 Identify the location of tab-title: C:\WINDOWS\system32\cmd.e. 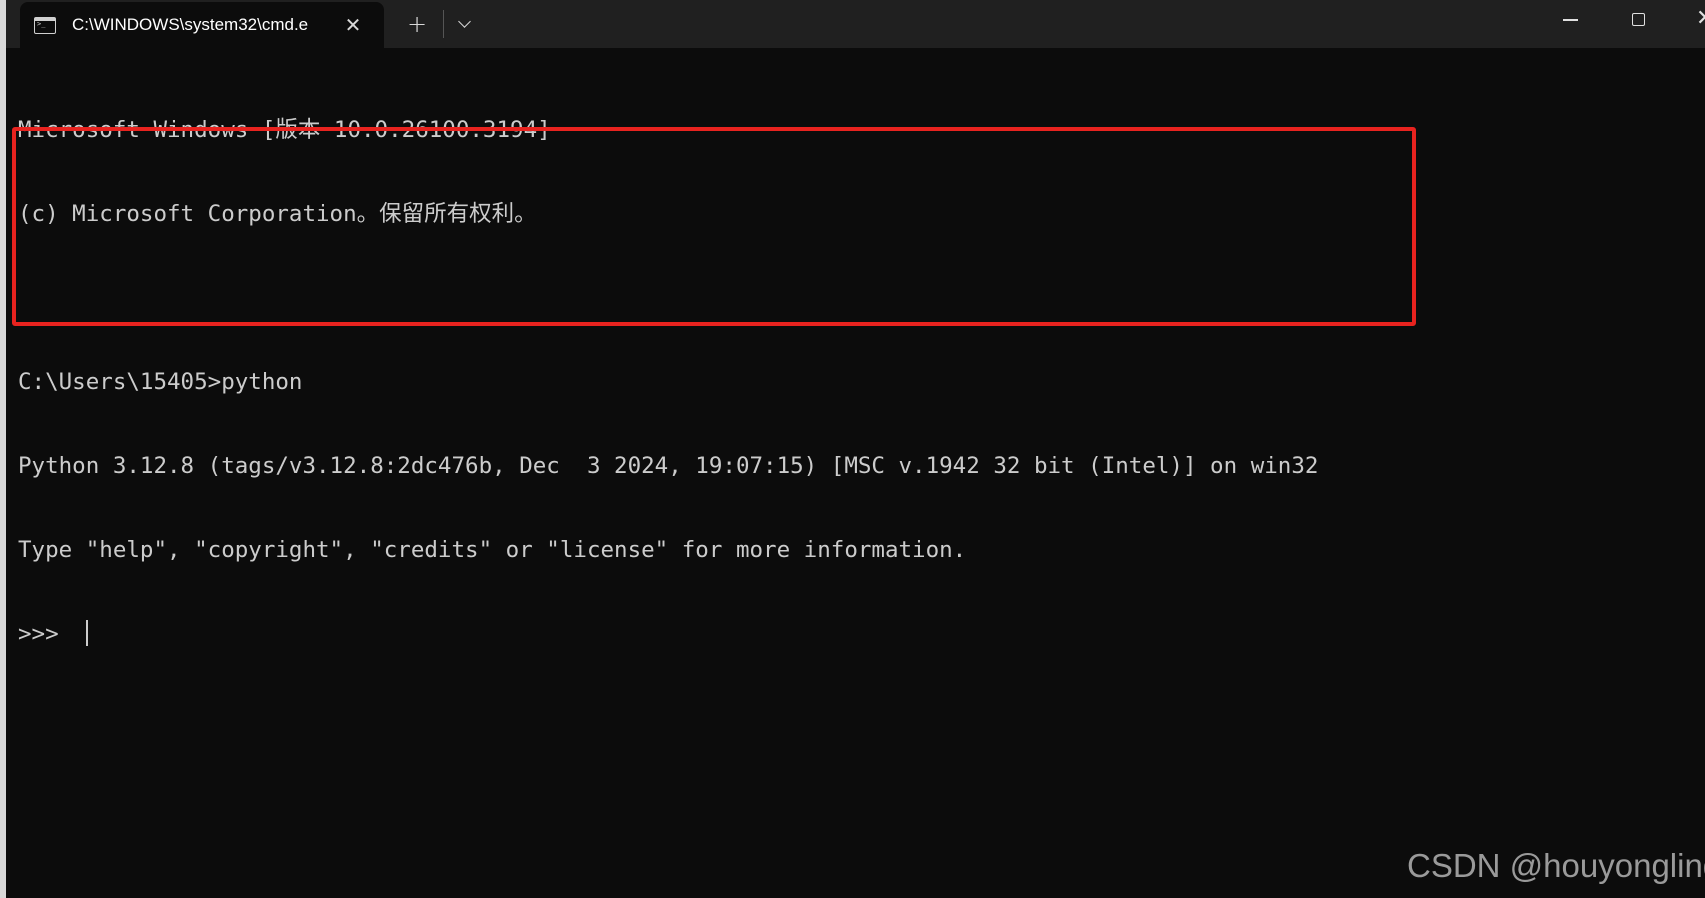
(190, 24).